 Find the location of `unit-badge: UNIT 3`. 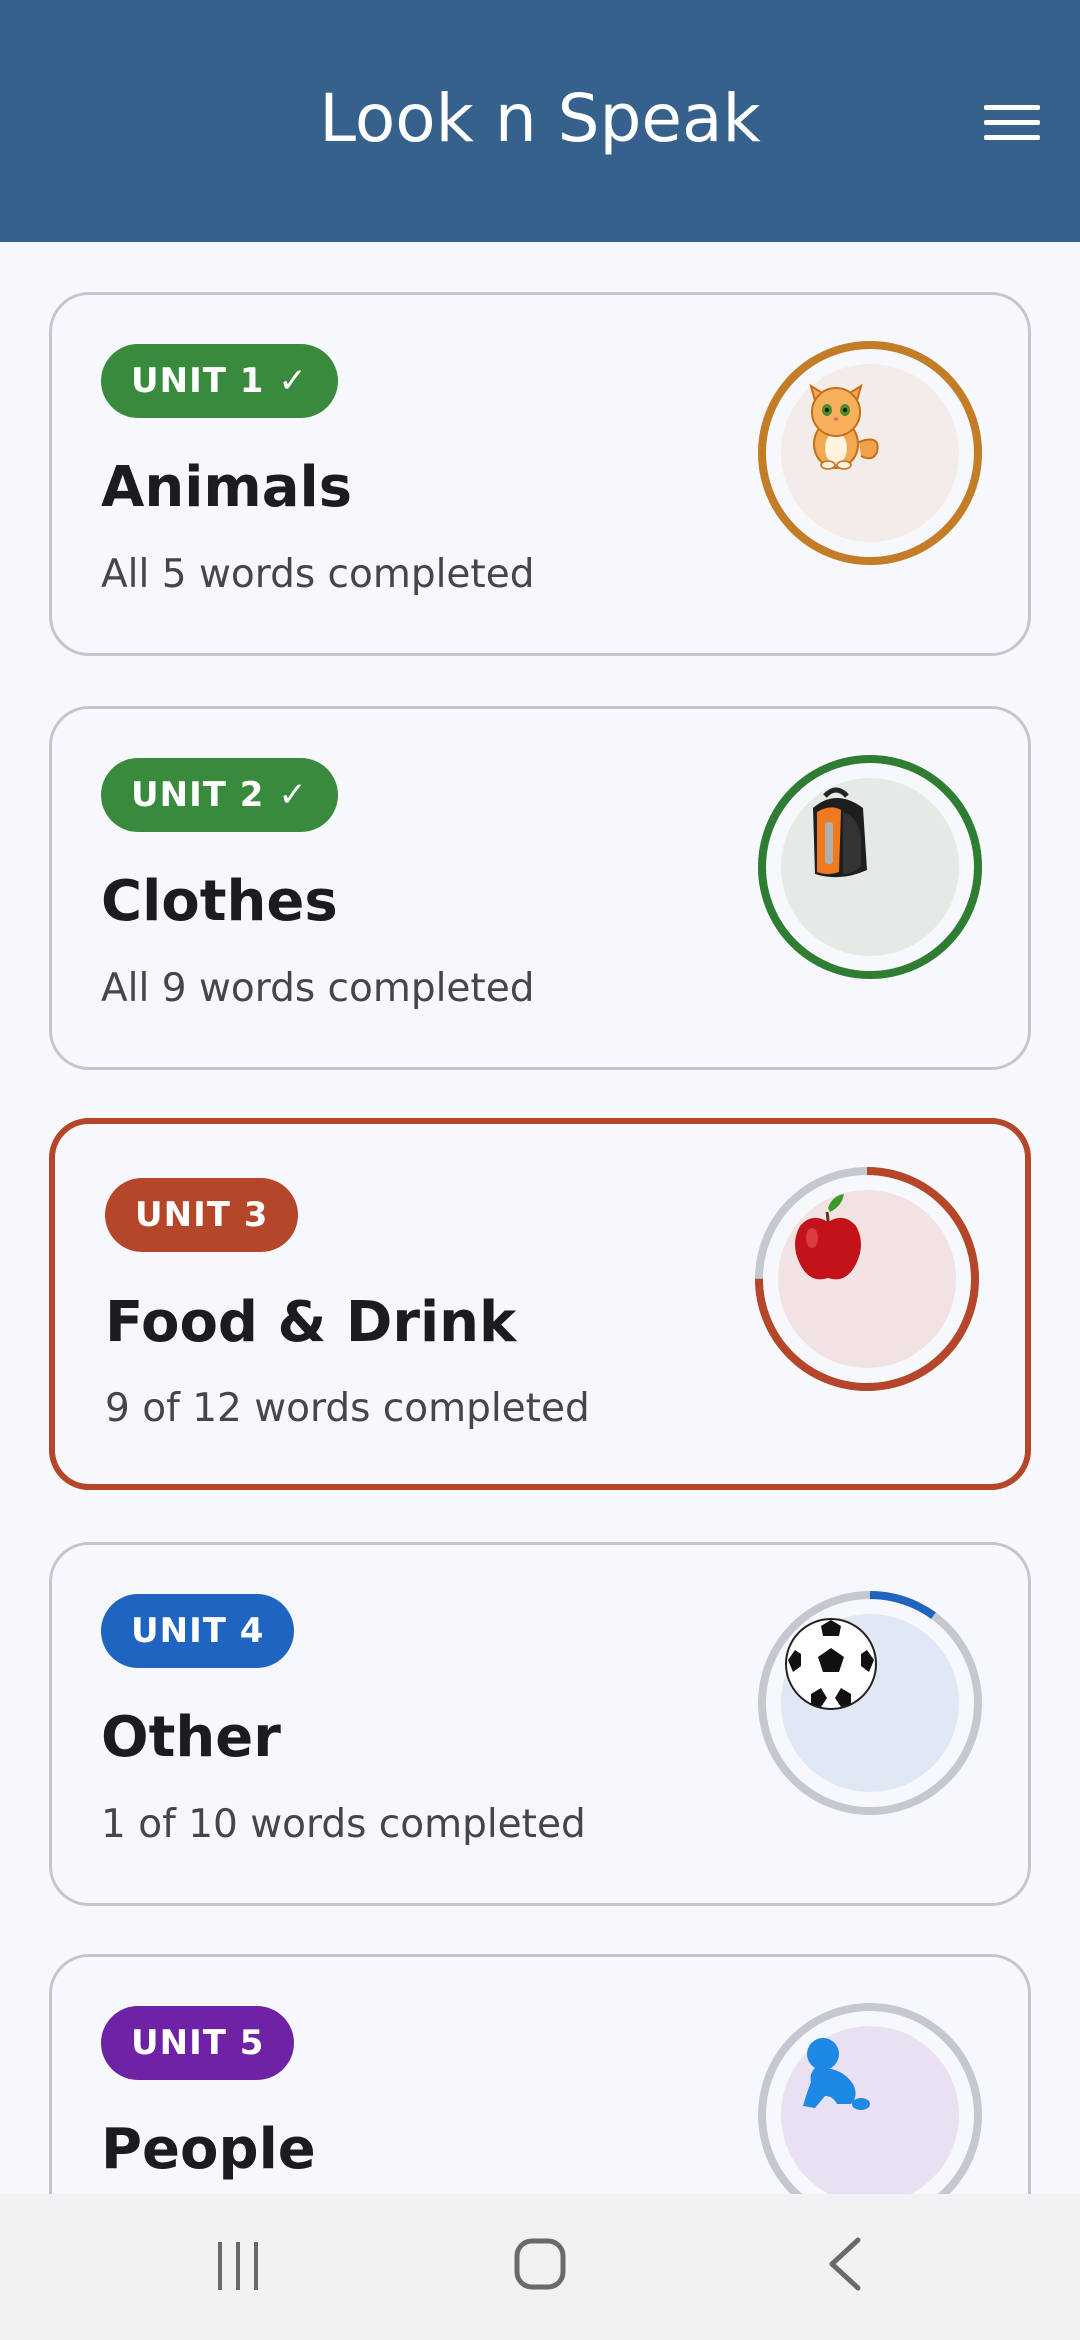

unit-badge: UNIT 3 is located at coordinates (202, 1215).